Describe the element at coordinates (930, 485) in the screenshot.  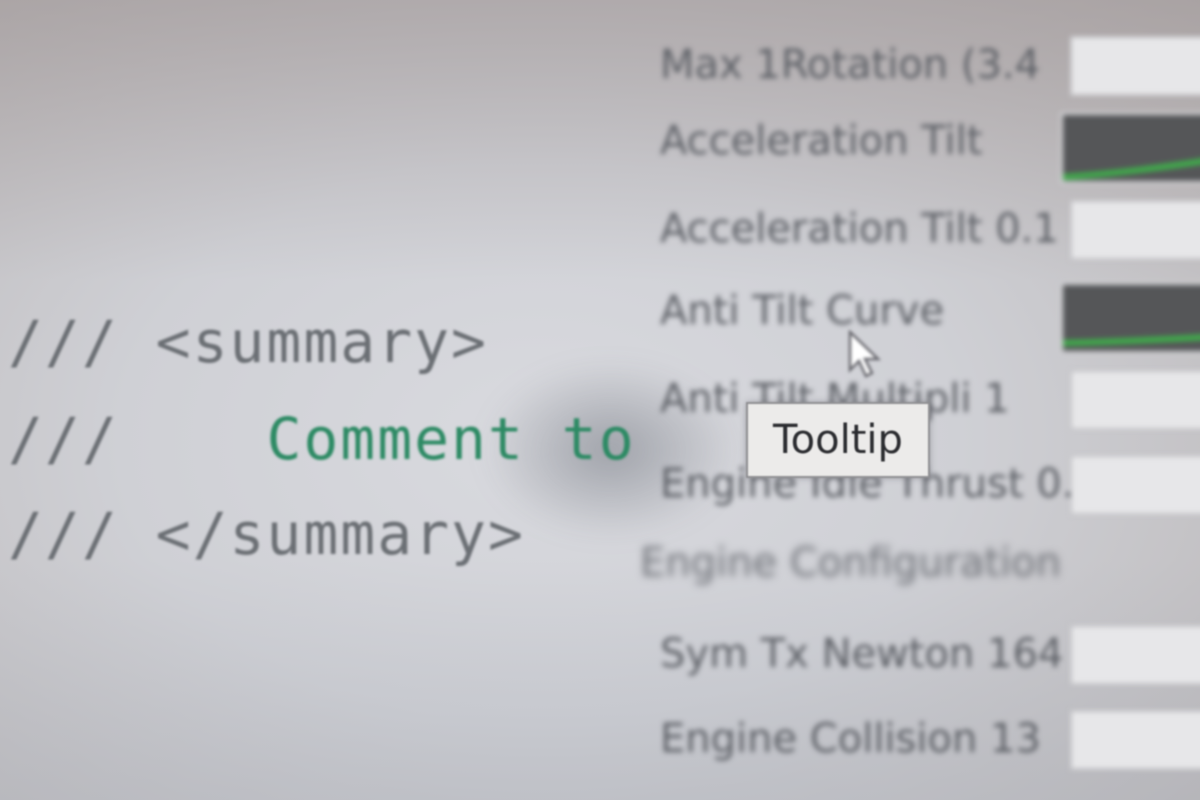
I see `inspector-row: Engine Idle Thrust 0.3` at that location.